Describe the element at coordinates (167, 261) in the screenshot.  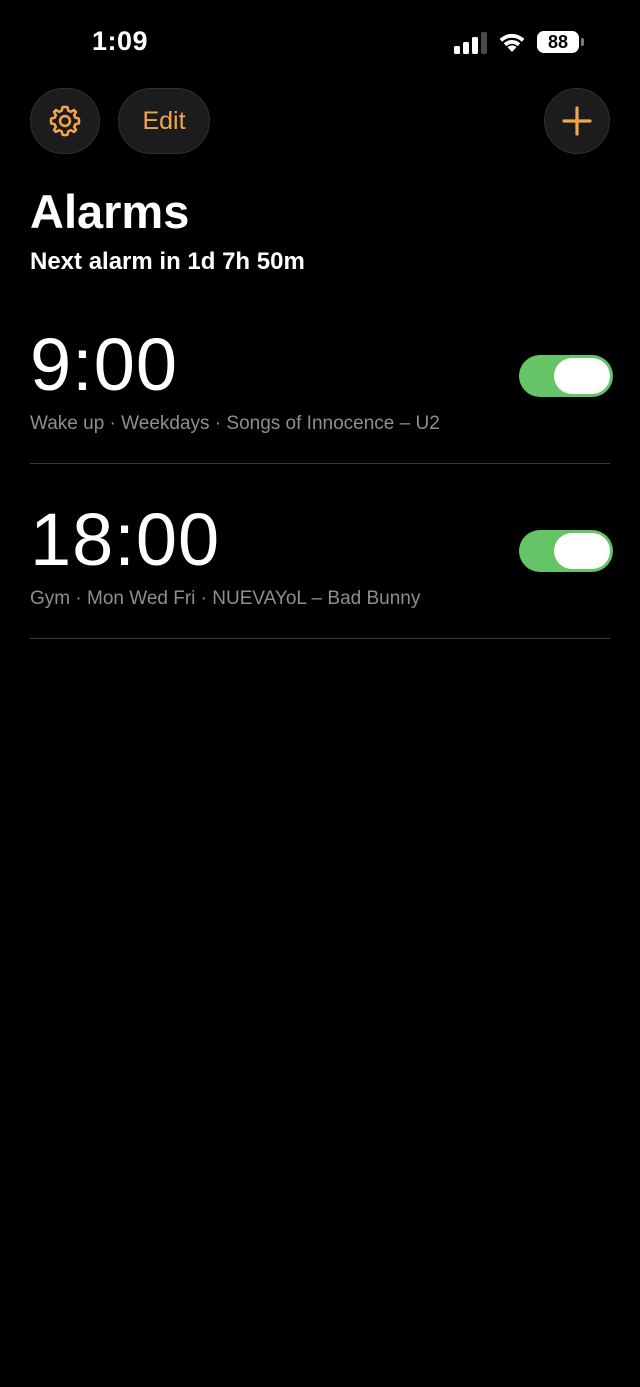
I see `next-alarm-countdown: Next alarm in 1d 7h 50m` at that location.